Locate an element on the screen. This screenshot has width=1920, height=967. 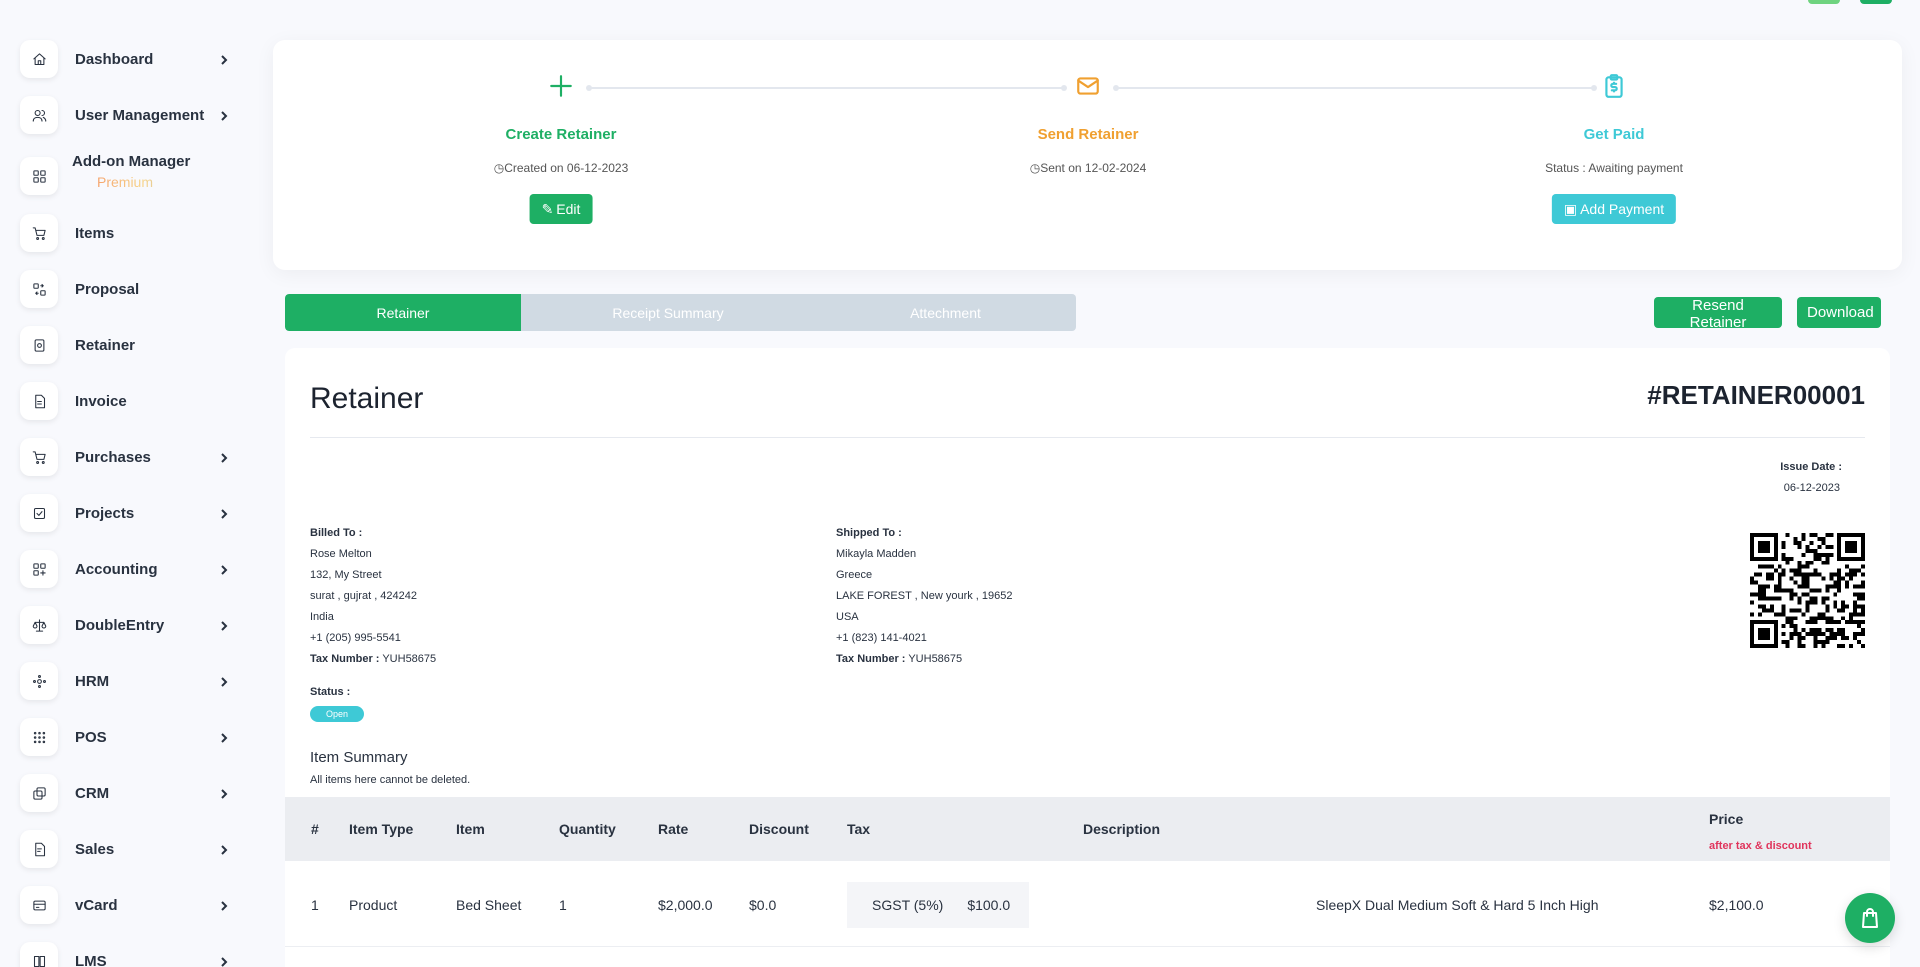
sidebar-item-purchases: Purchases is located at coordinates (125, 457).